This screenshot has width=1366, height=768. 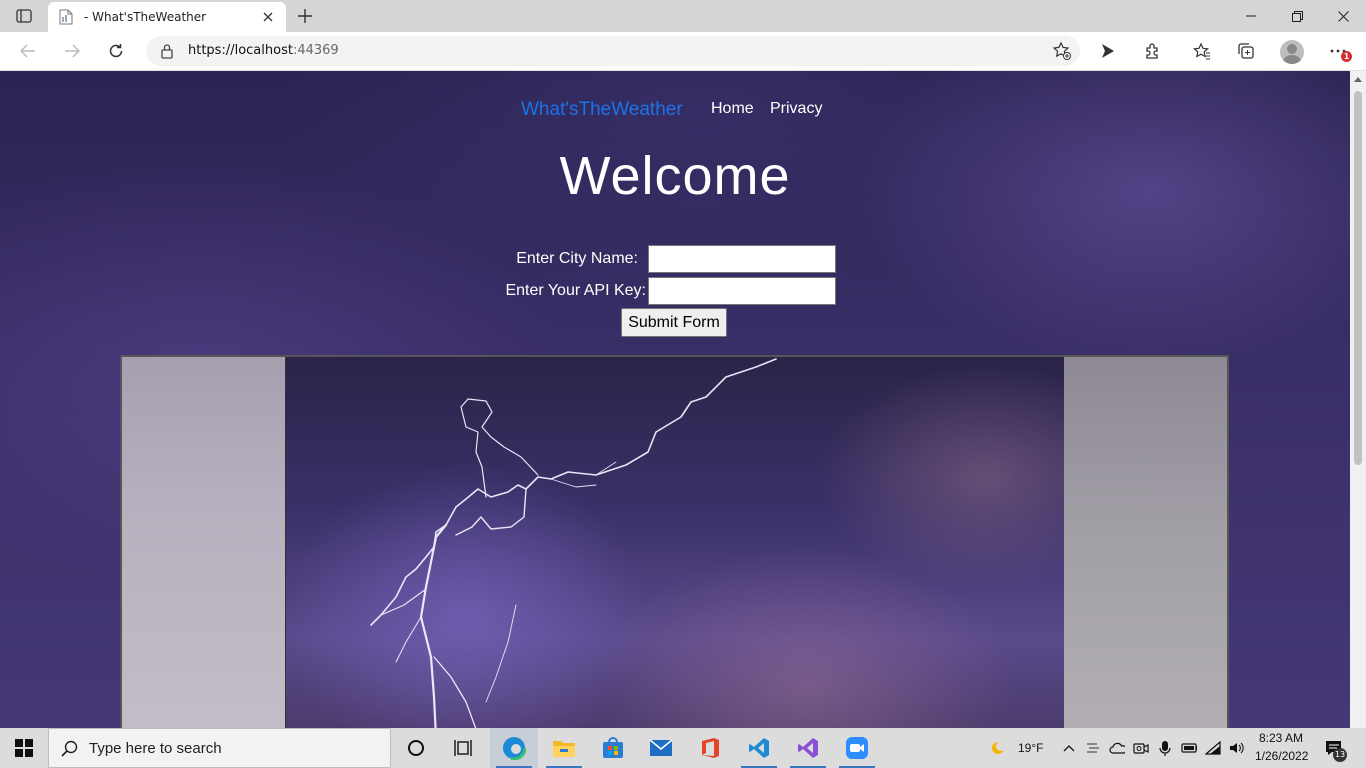 I want to click on site-navbar: What'sTheWeather Home Privacy, so click(x=675, y=112).